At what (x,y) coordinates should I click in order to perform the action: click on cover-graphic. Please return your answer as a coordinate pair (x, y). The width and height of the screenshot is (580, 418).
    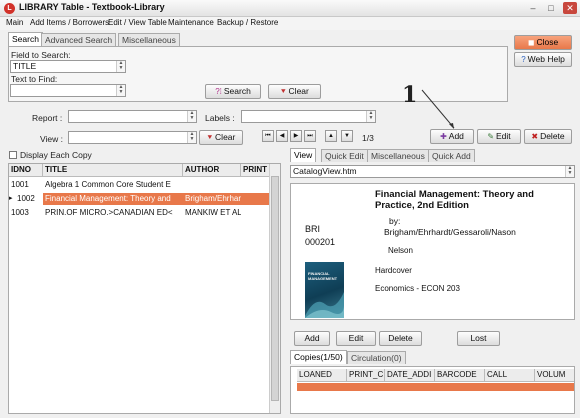
    Looking at the image, I should click on (324, 305).